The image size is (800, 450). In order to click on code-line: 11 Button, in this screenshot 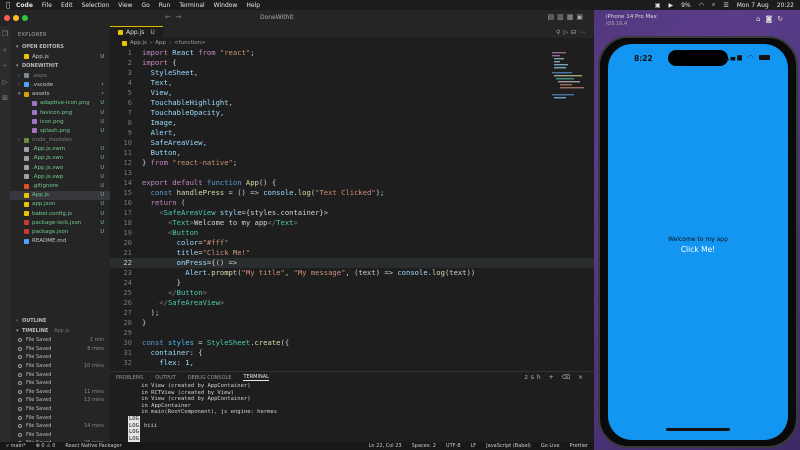, I will do `click(352, 153)`.